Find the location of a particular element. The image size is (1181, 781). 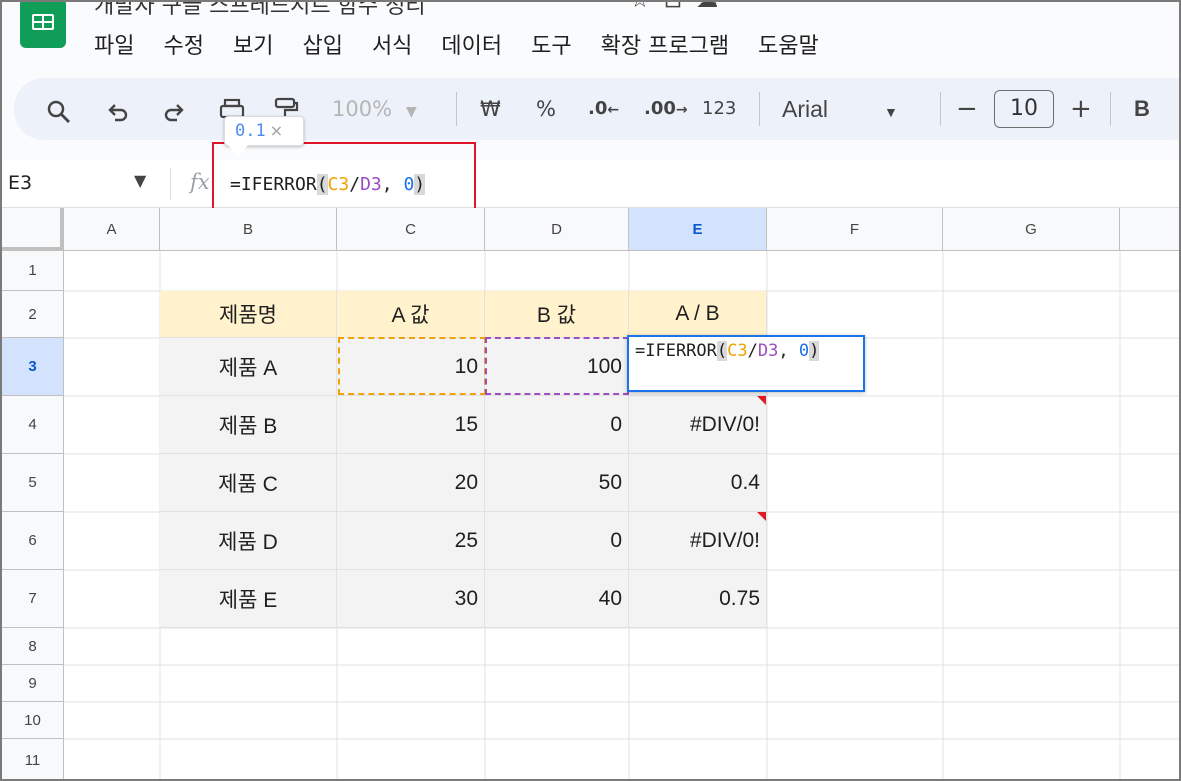

menu-view: 보기 is located at coordinates (253, 44).